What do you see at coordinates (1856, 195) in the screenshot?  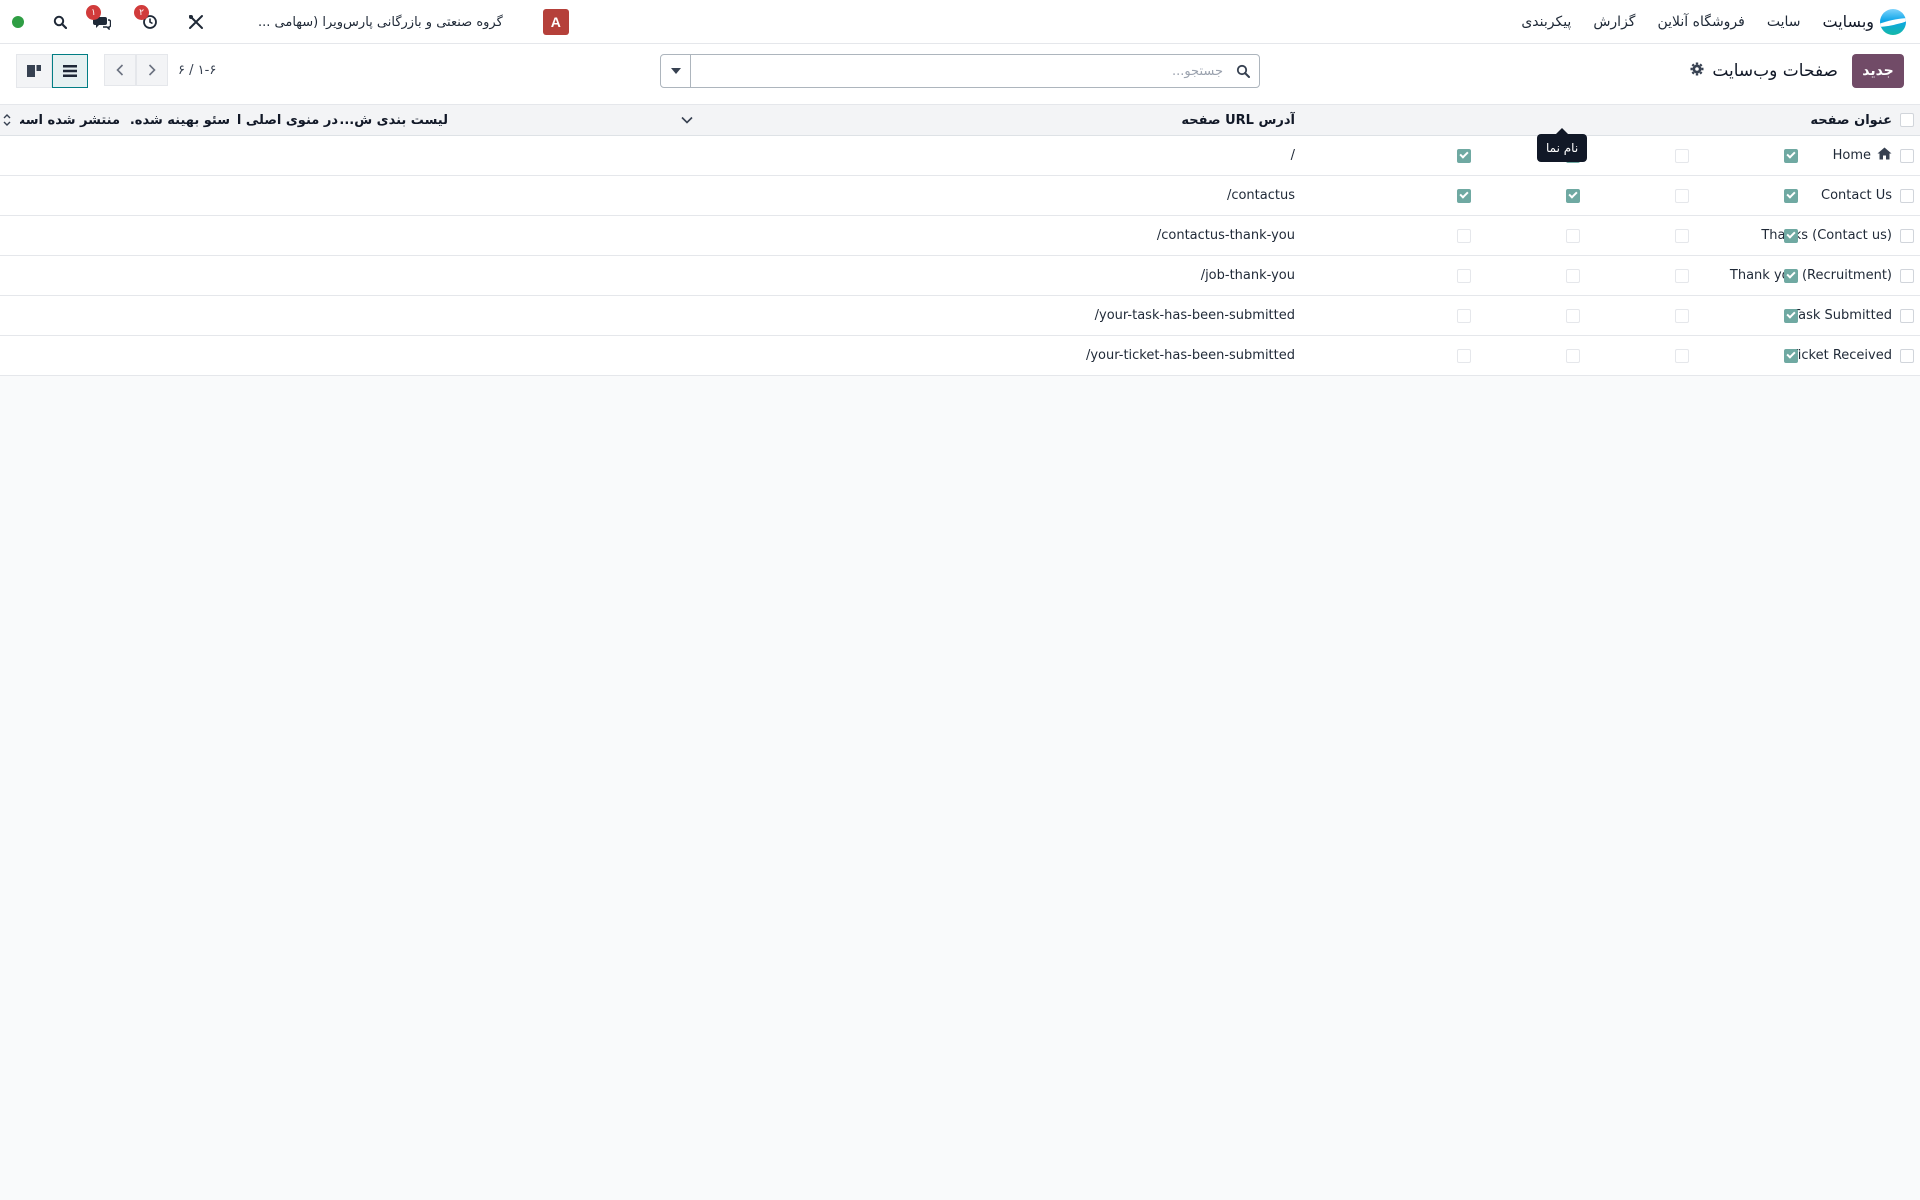 I see `page-title-label: Contact Us` at bounding box center [1856, 195].